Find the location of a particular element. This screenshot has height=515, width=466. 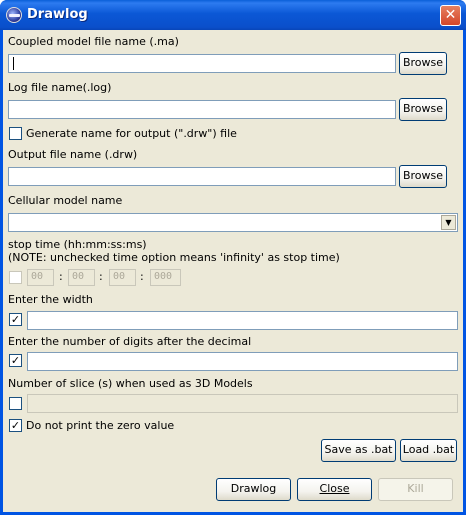

title-bar: Drawlog ✕ is located at coordinates (233, 15).